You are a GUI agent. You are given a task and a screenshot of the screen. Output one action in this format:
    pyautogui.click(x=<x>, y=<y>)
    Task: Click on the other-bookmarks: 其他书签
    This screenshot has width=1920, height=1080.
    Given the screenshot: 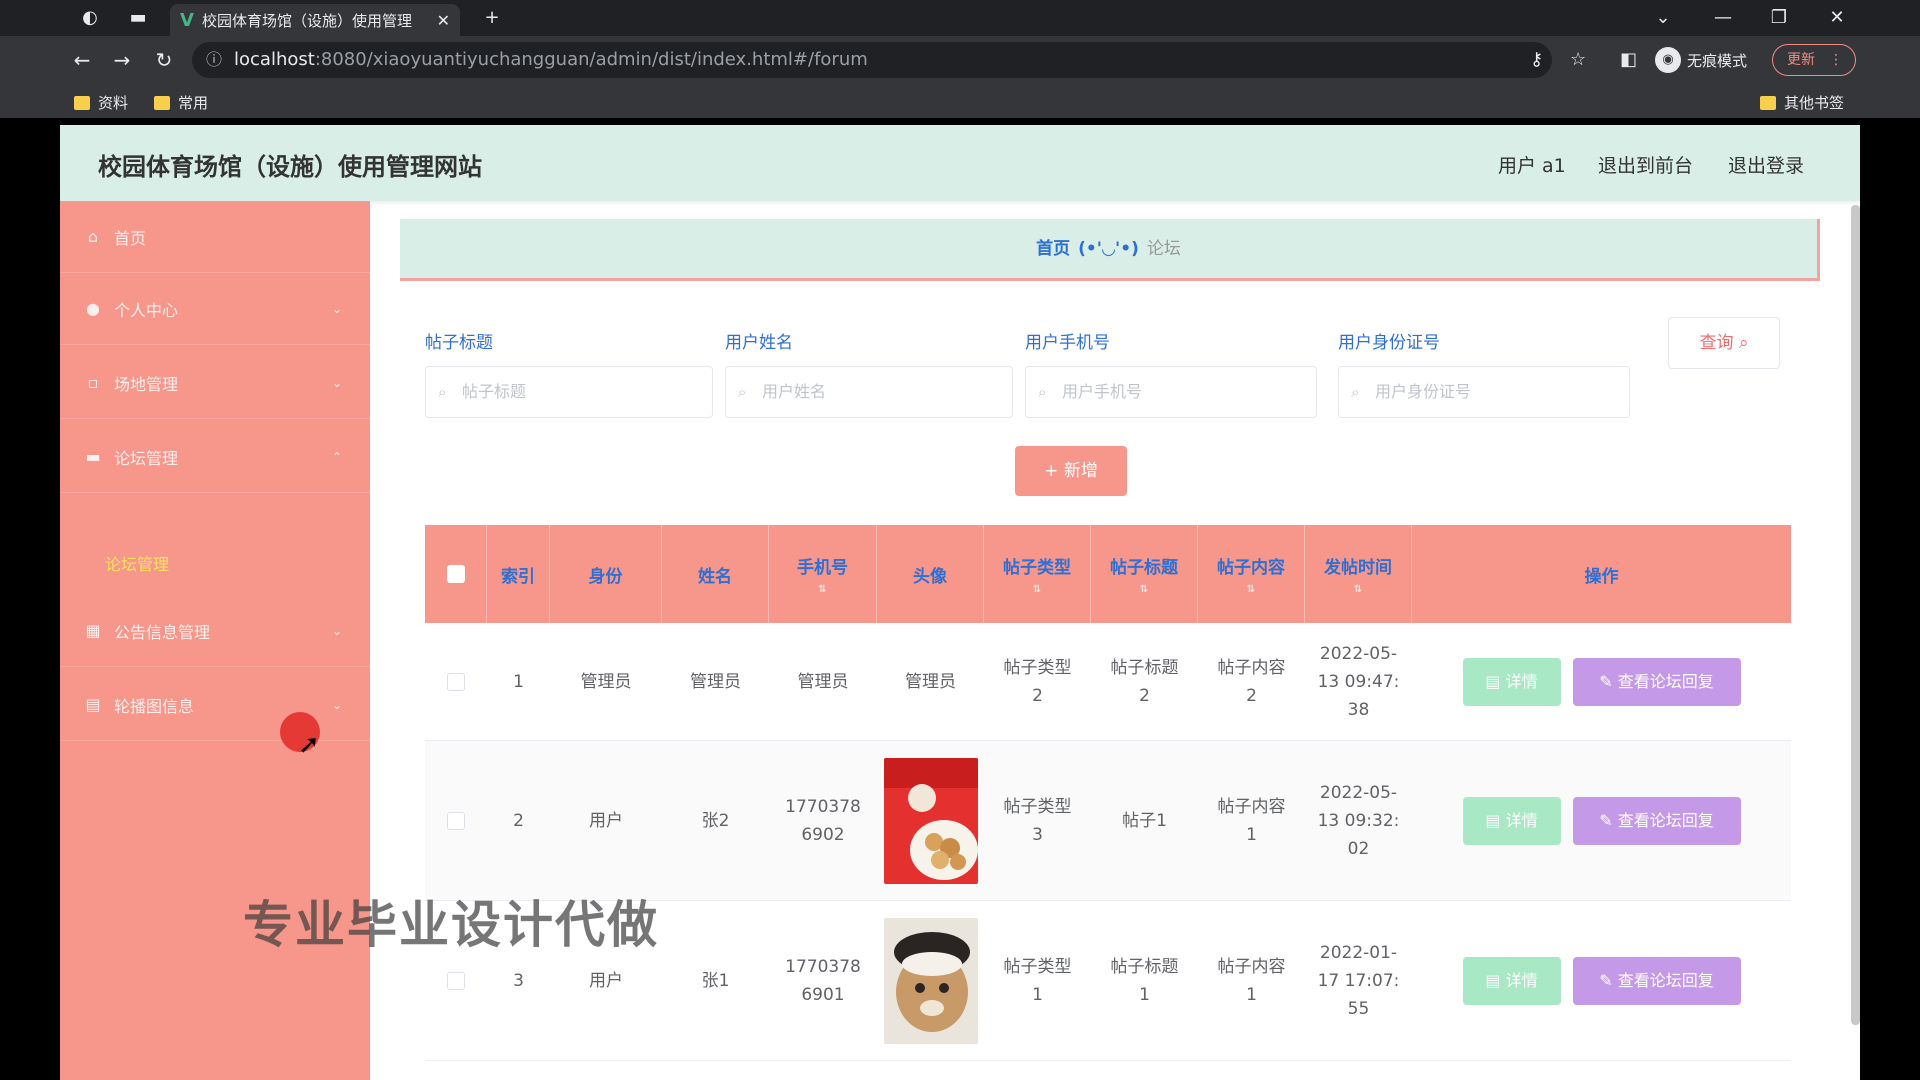 What is the action you would take?
    pyautogui.click(x=1802, y=102)
    